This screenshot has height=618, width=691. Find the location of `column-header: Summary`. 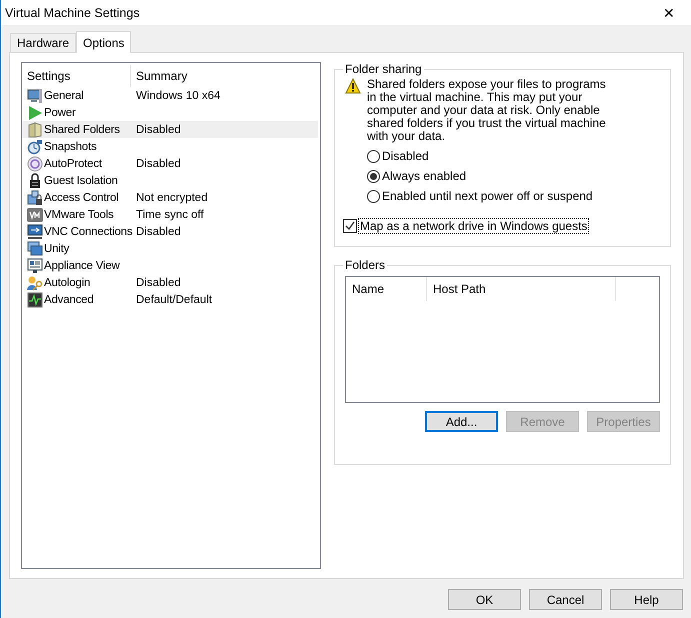

column-header: Summary is located at coordinates (159, 76).